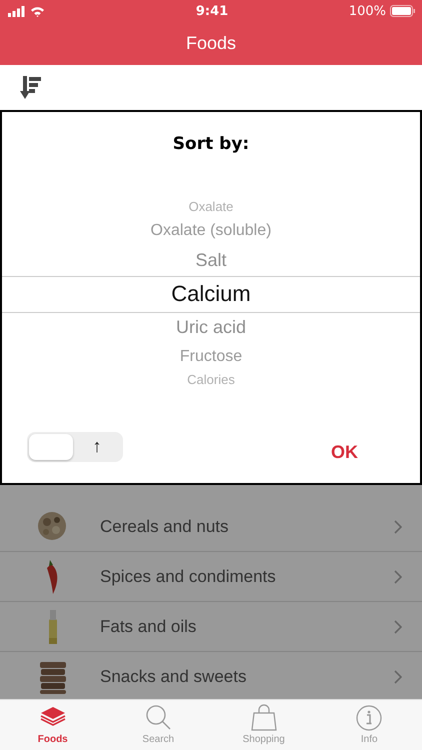 The width and height of the screenshot is (422, 750). What do you see at coordinates (211, 356) in the screenshot?
I see `picker-option: Fructose` at bounding box center [211, 356].